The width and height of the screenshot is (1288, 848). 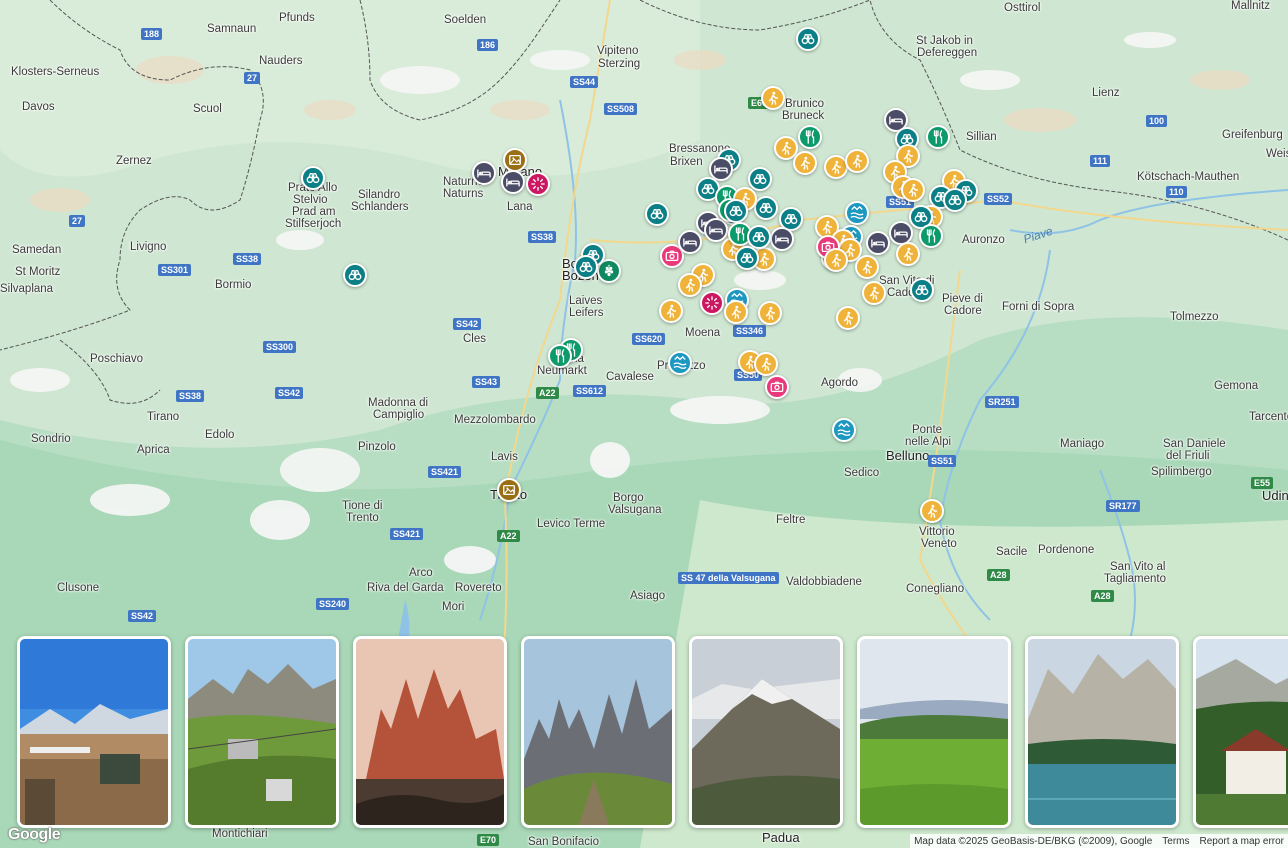 I want to click on photo-card-spires, so click(x=598, y=732).